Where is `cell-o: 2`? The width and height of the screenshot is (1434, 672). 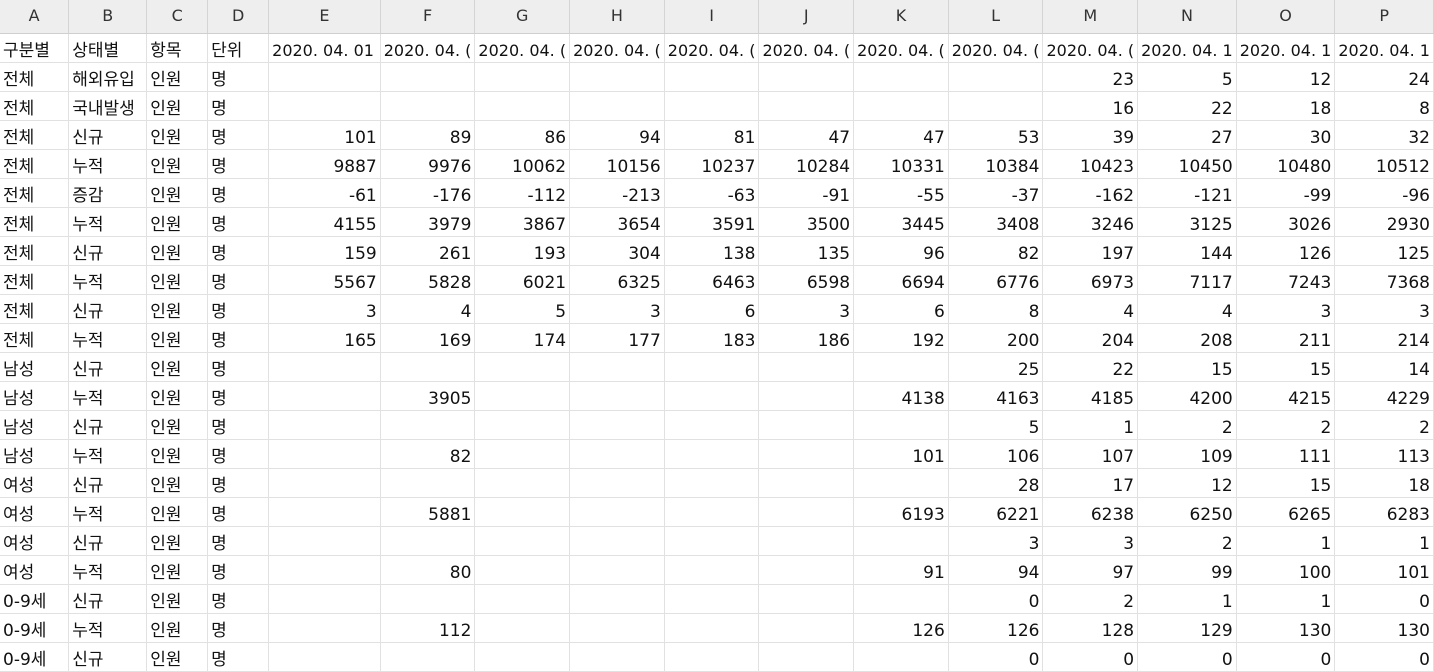
cell-o: 2 is located at coordinates (1286, 425).